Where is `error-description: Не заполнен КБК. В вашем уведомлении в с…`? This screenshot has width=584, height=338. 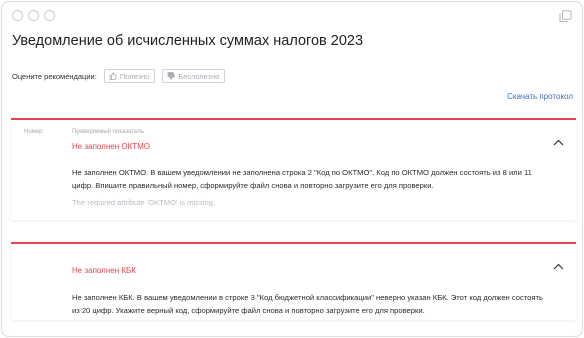
error-description: Не заполнен КБК. В вашем уведомлении в с… is located at coordinates (307, 304).